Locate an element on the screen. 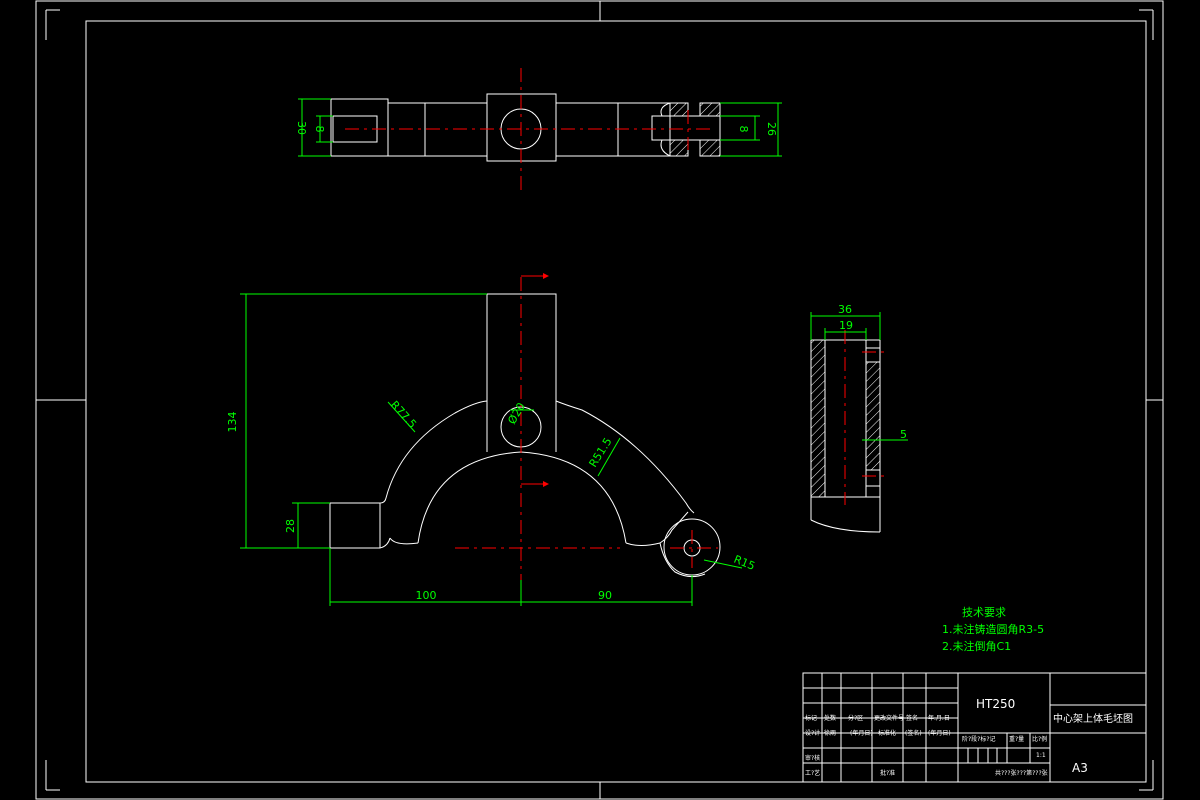  row-label-mark: 标记 is located at coordinates (811, 718).